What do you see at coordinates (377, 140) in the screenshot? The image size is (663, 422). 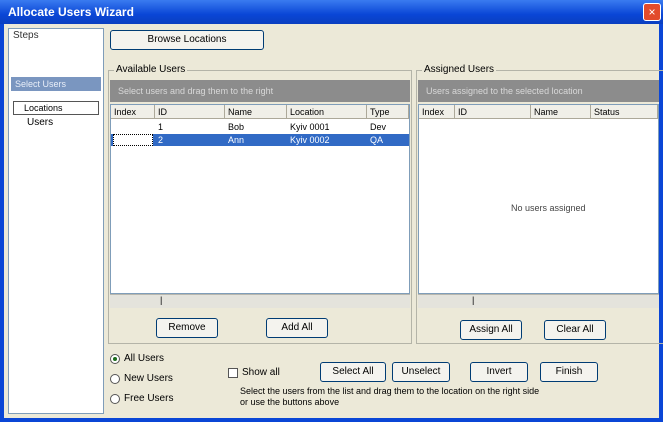 I see `cell: QA` at bounding box center [377, 140].